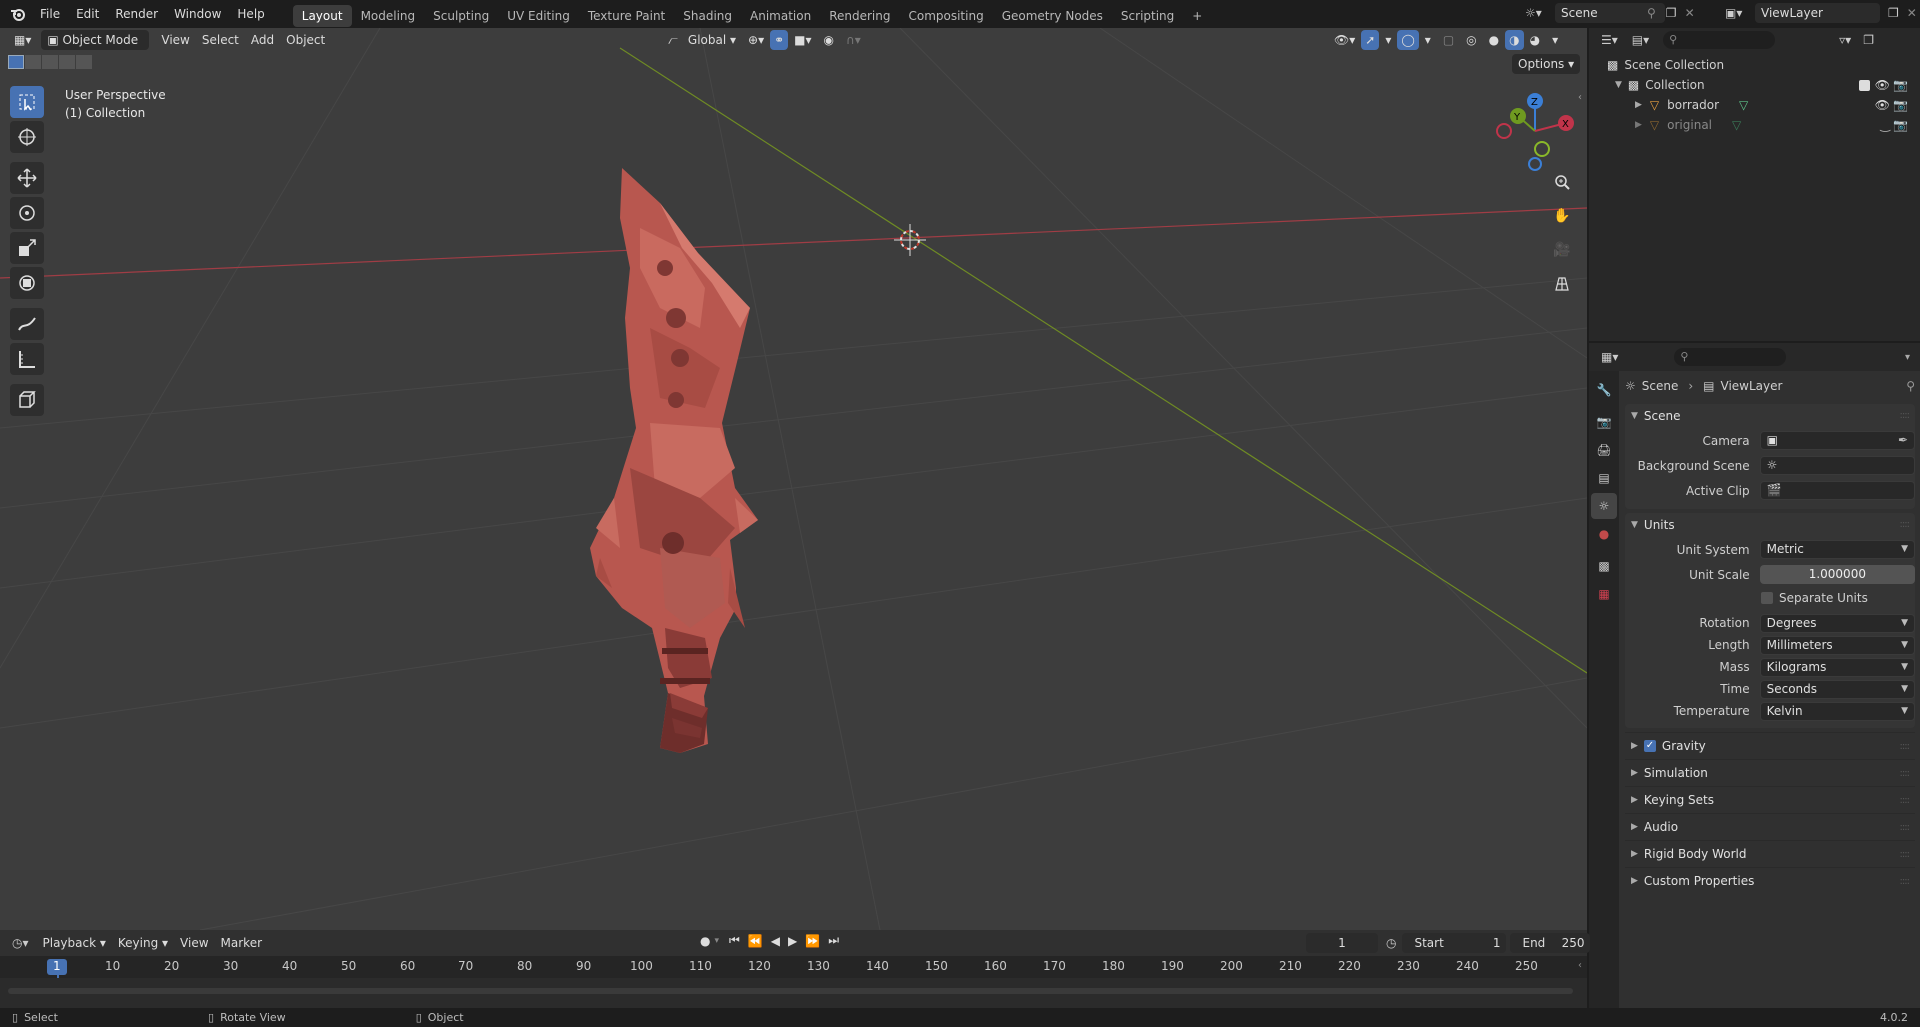 The image size is (1920, 1027). What do you see at coordinates (1759, 65) in the screenshot?
I see `scene-collection-row: ▩ Scene Collection` at bounding box center [1759, 65].